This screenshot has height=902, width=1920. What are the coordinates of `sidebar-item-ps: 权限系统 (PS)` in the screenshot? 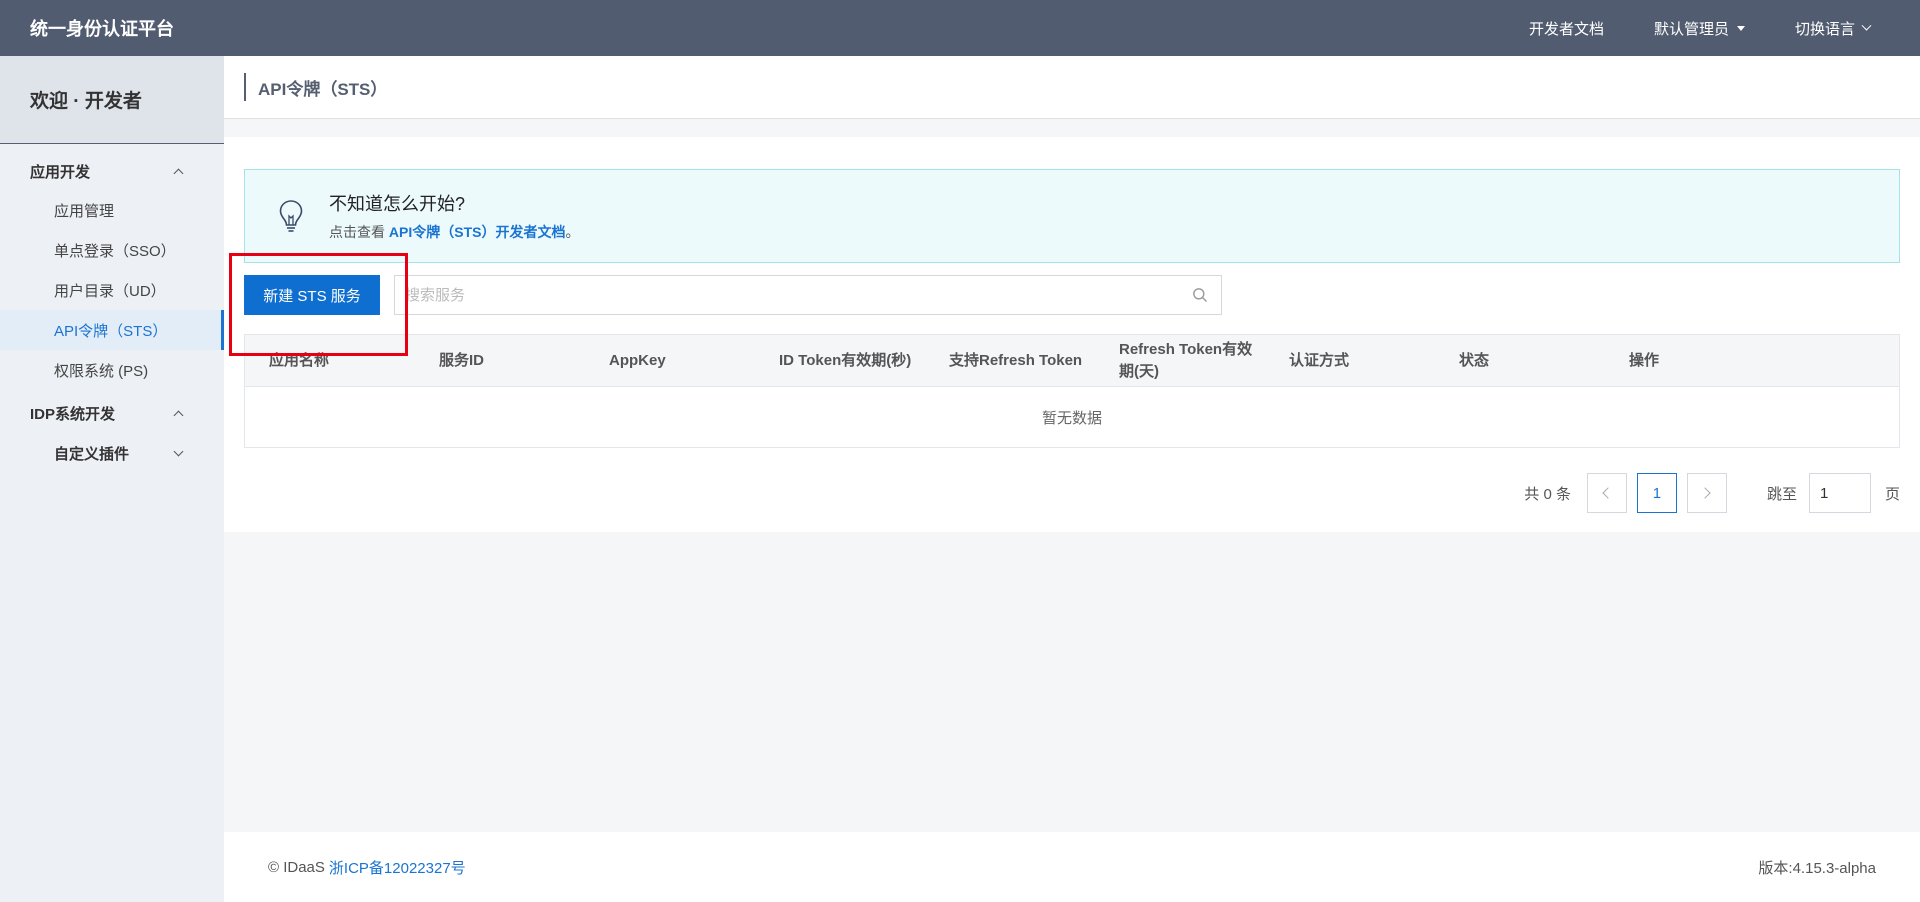 It's located at (112, 370).